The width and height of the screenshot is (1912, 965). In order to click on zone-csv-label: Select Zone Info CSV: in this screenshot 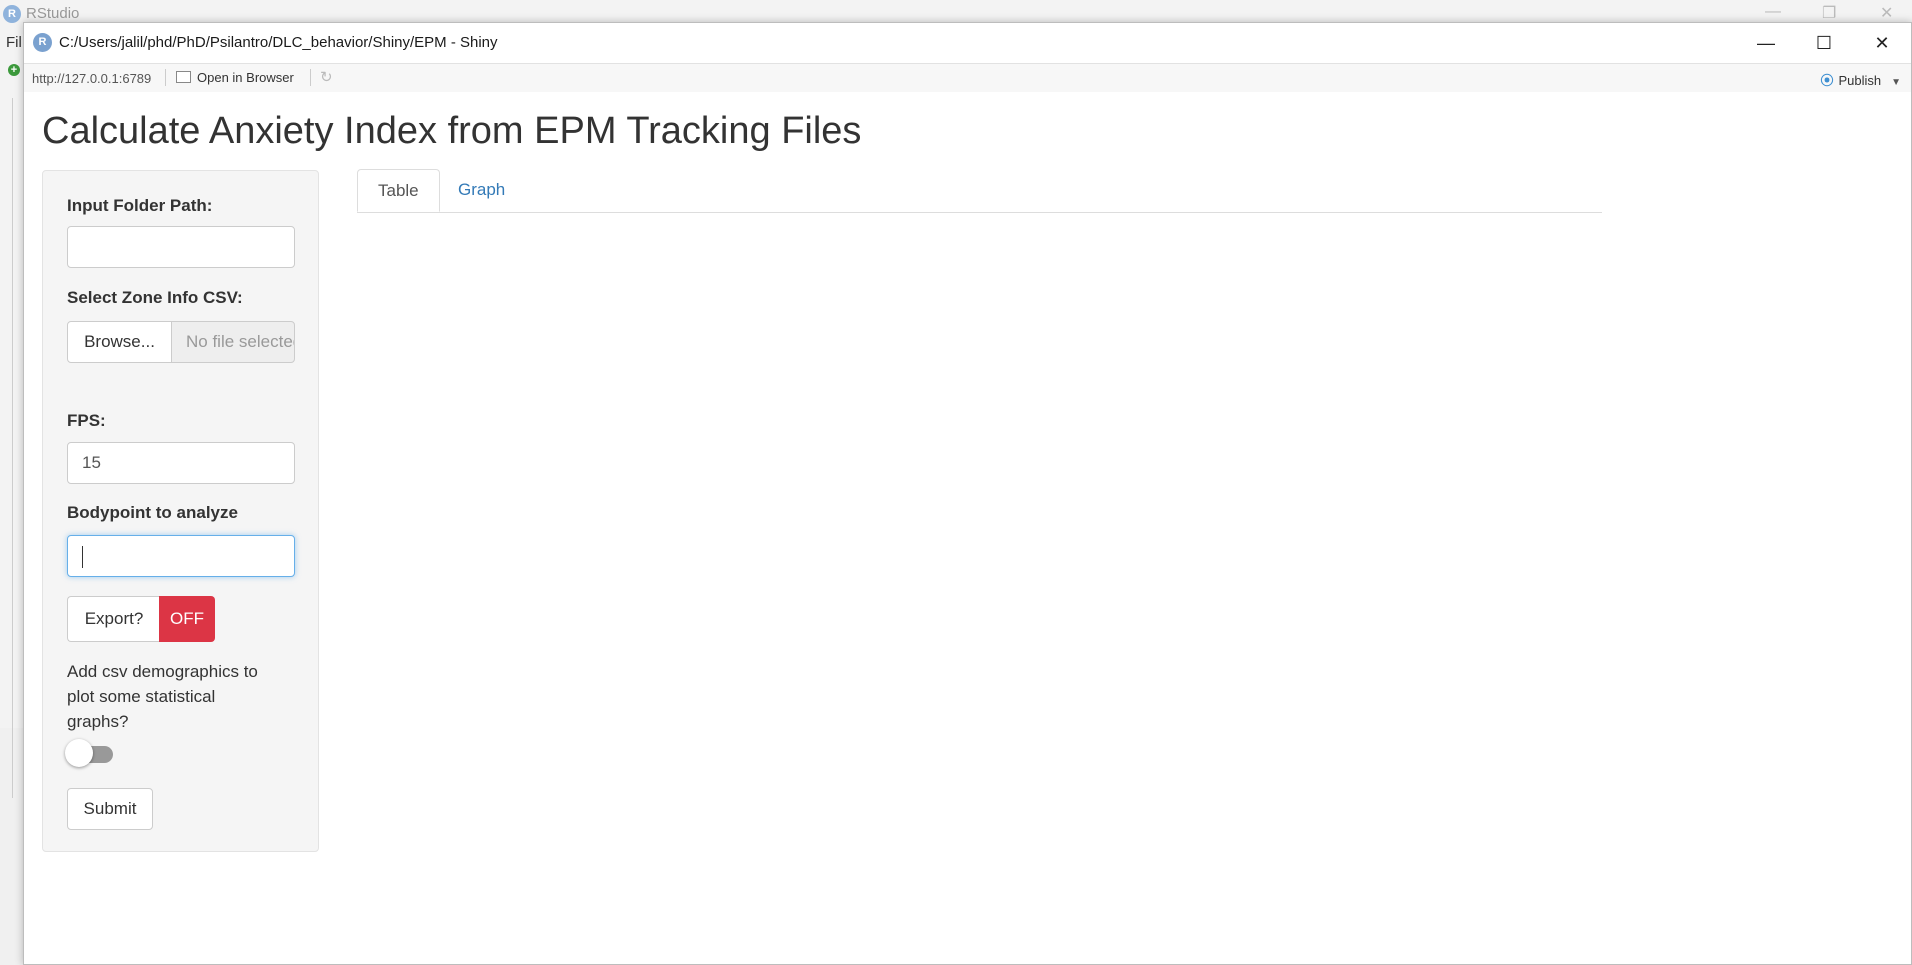, I will do `click(155, 297)`.